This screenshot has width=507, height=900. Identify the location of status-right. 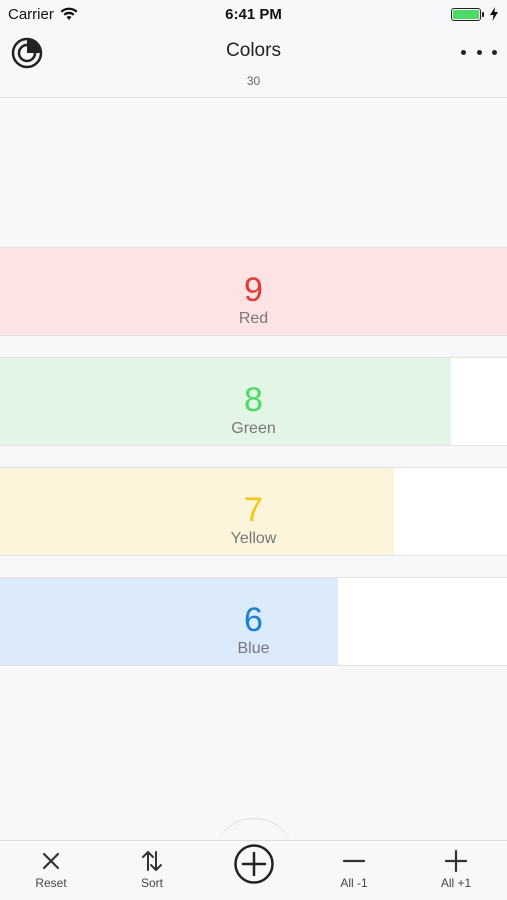
(475, 14).